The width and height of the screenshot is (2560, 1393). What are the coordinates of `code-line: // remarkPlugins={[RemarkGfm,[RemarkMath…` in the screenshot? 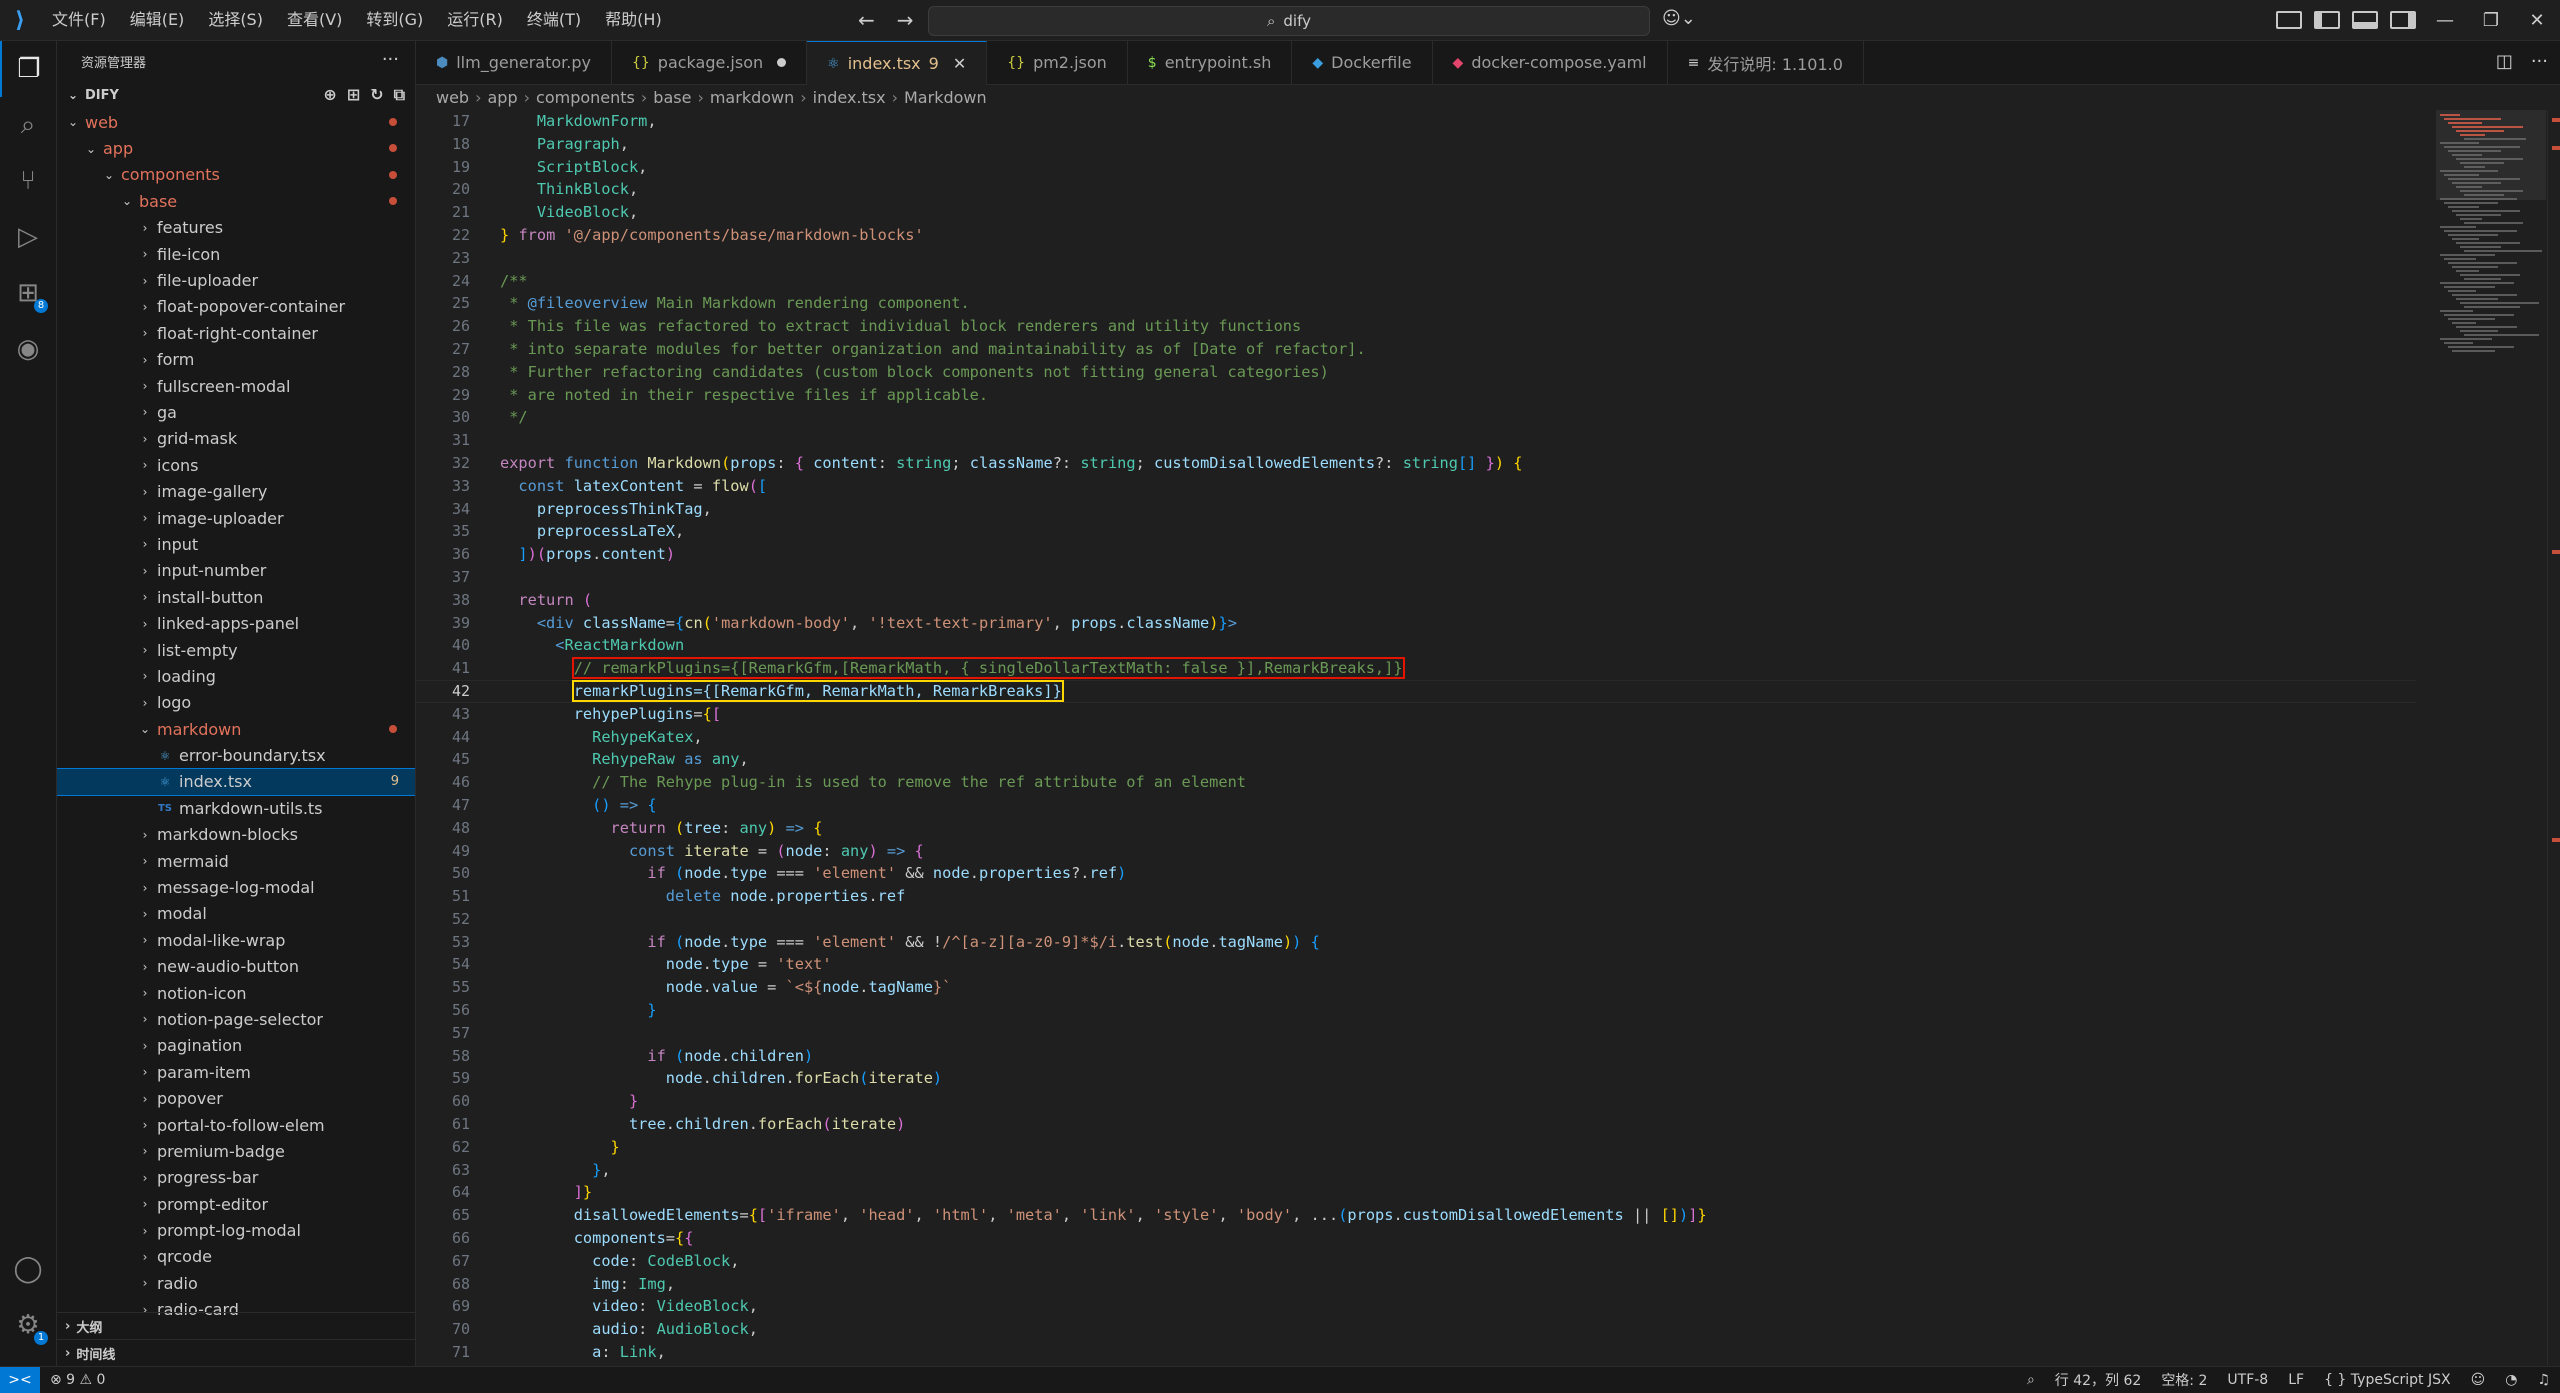 It's located at (1475, 668).